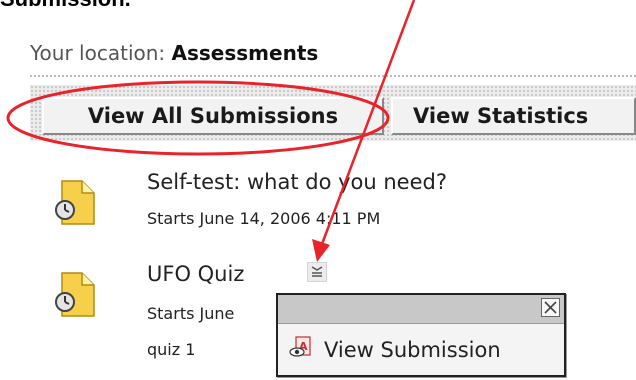  Describe the element at coordinates (297, 182) in the screenshot. I see `item-title: Self-test: what do you need?` at that location.